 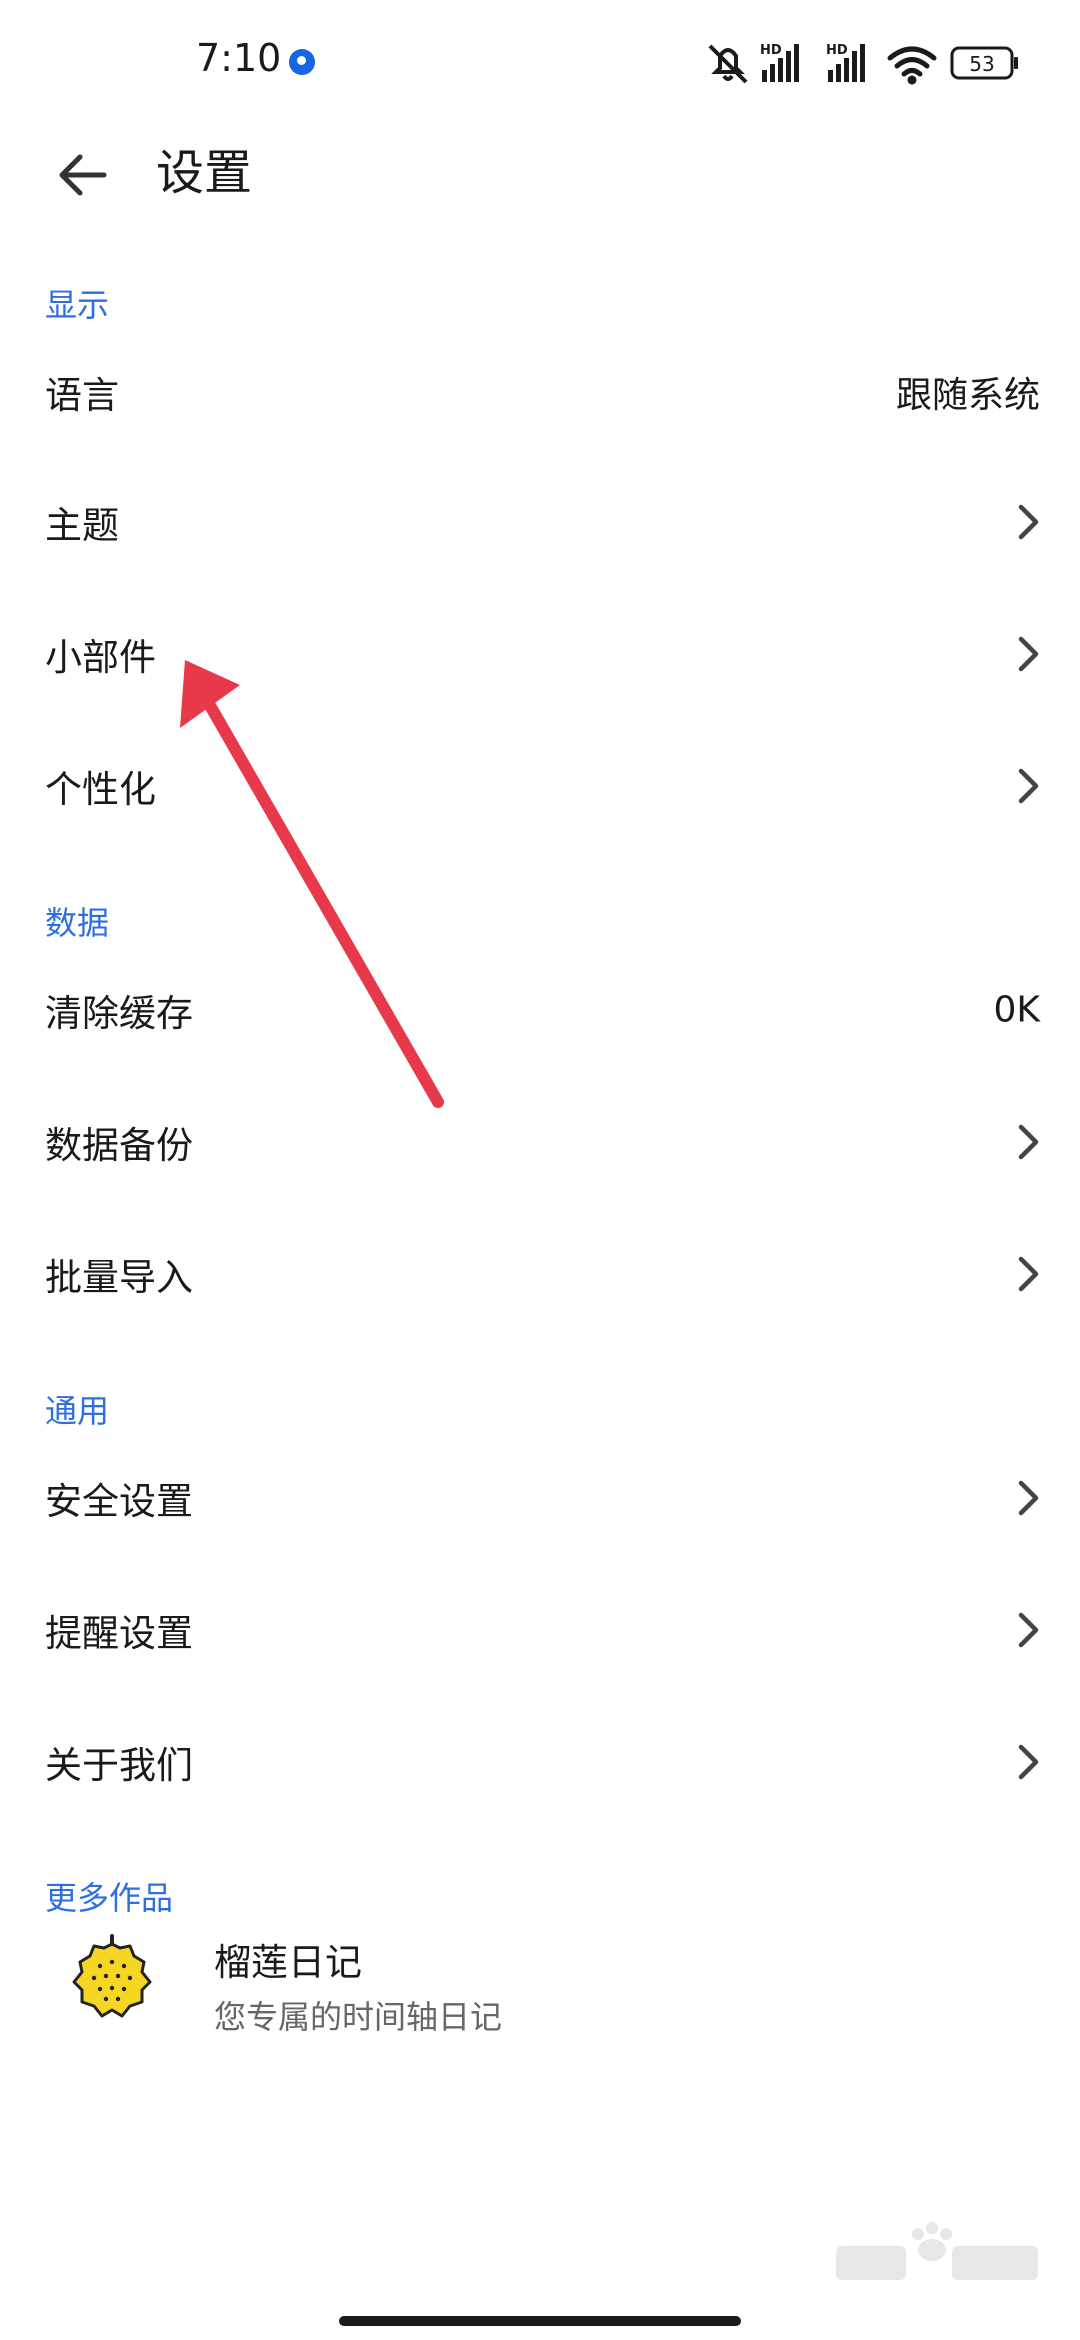 I want to click on setting-row-about: 关于我们, so click(x=540, y=1762).